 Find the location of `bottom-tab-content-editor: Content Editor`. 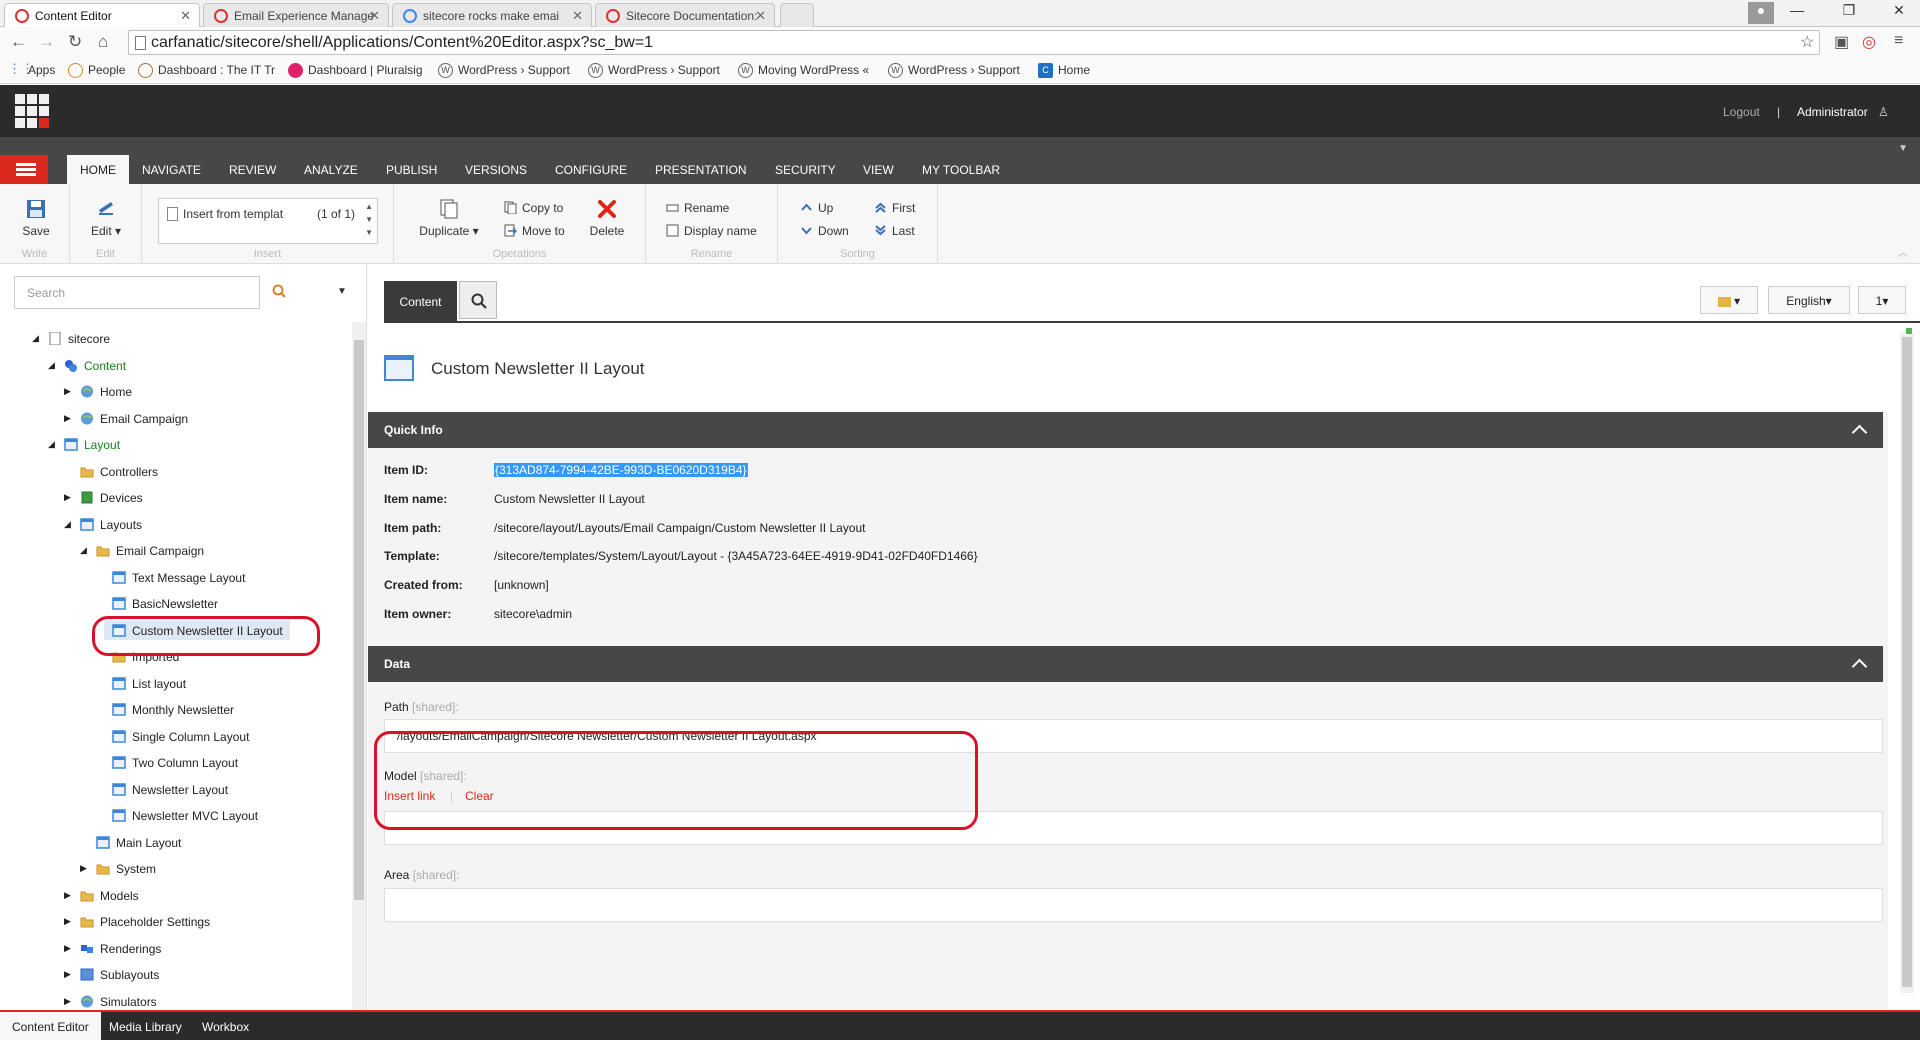

bottom-tab-content-editor: Content Editor is located at coordinates (50, 1026).